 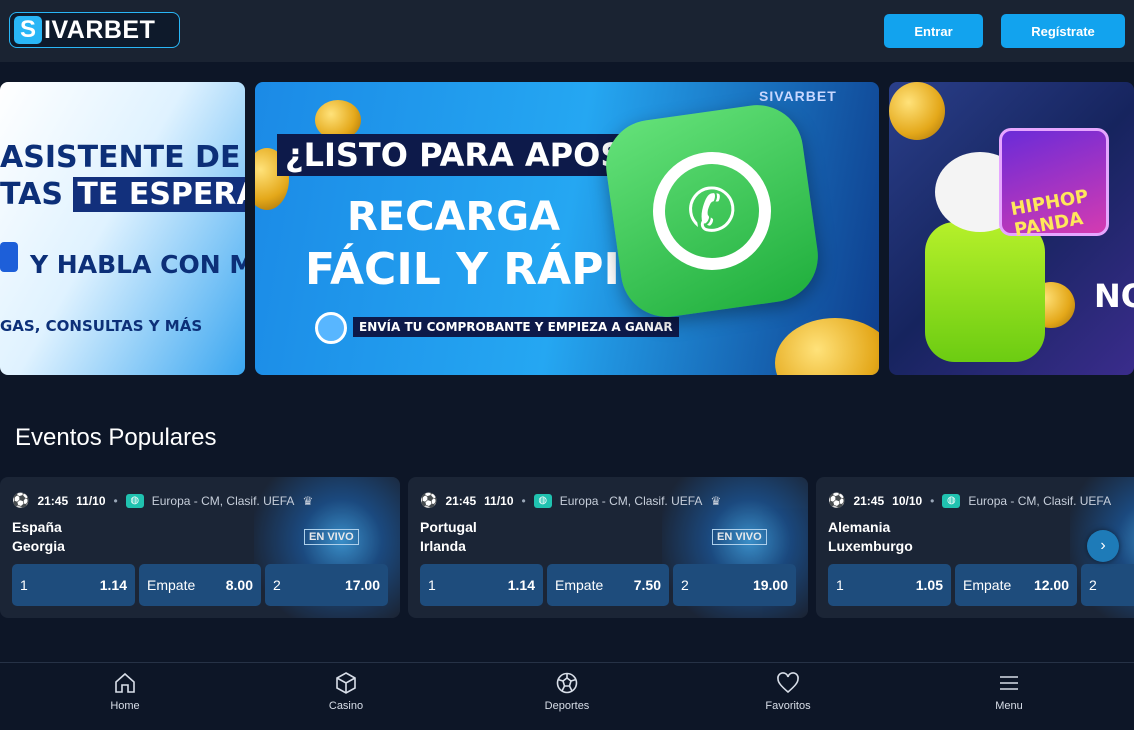 I want to click on odd-button-away: 2 19.00, so click(x=734, y=585).